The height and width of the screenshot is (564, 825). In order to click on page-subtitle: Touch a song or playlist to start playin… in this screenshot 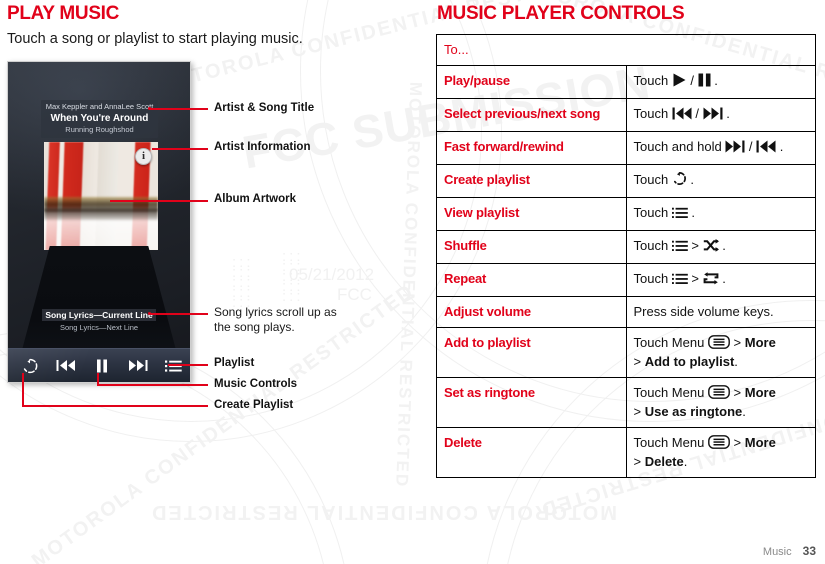, I will do `click(155, 39)`.